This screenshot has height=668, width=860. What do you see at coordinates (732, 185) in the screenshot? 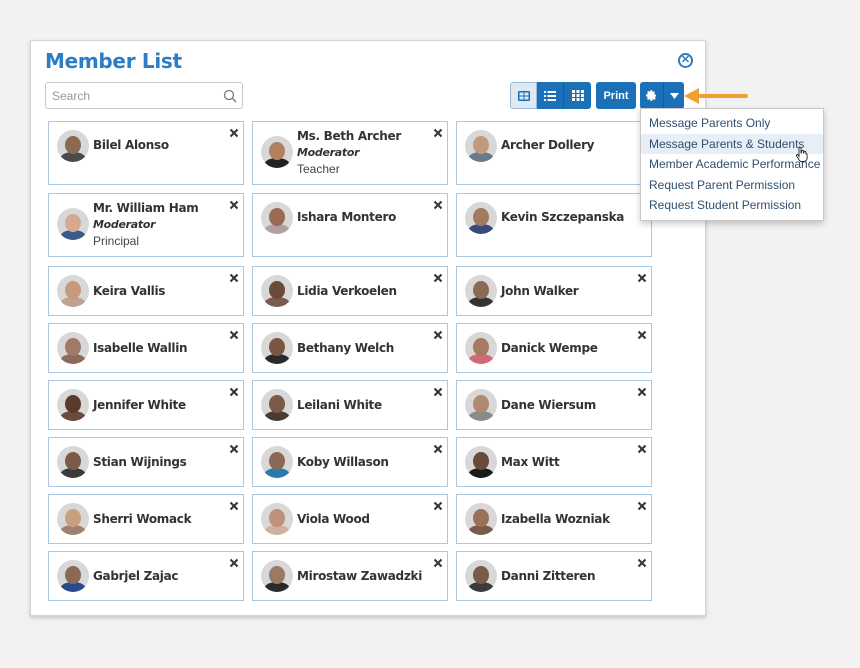
I see `menu-item-request-parent-permission: Request Parent Permission` at bounding box center [732, 185].